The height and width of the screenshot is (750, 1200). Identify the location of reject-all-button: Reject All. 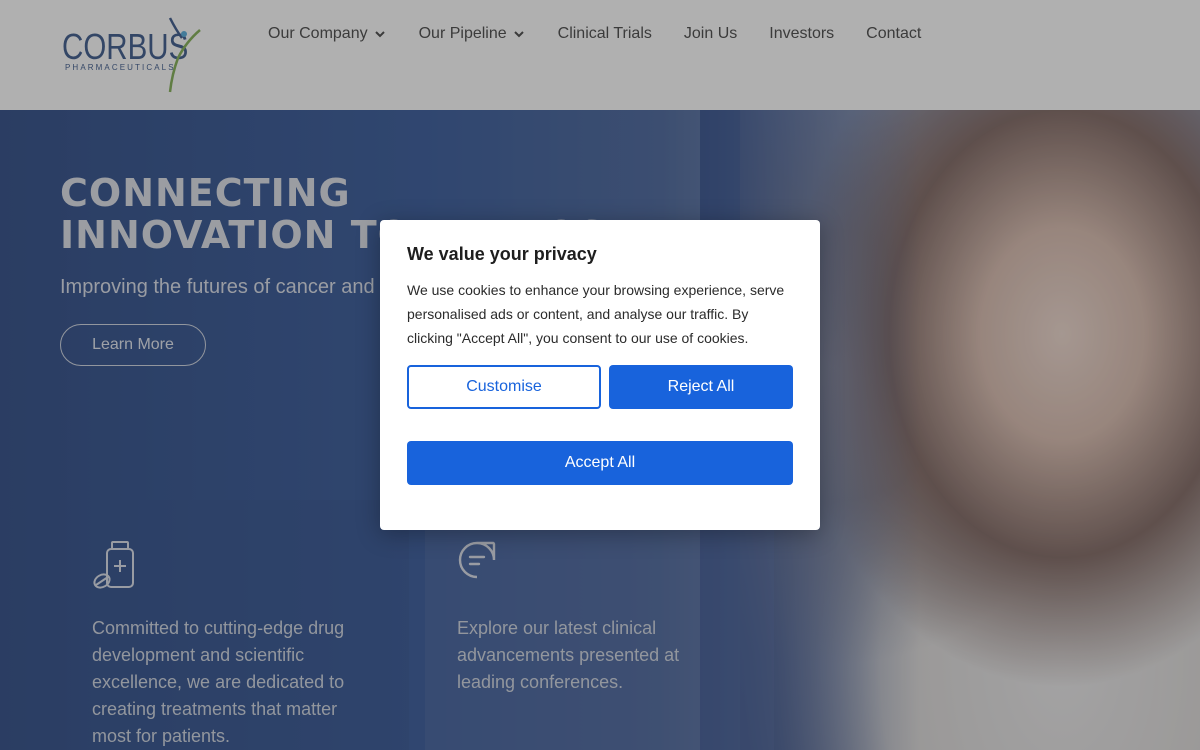
(701, 387).